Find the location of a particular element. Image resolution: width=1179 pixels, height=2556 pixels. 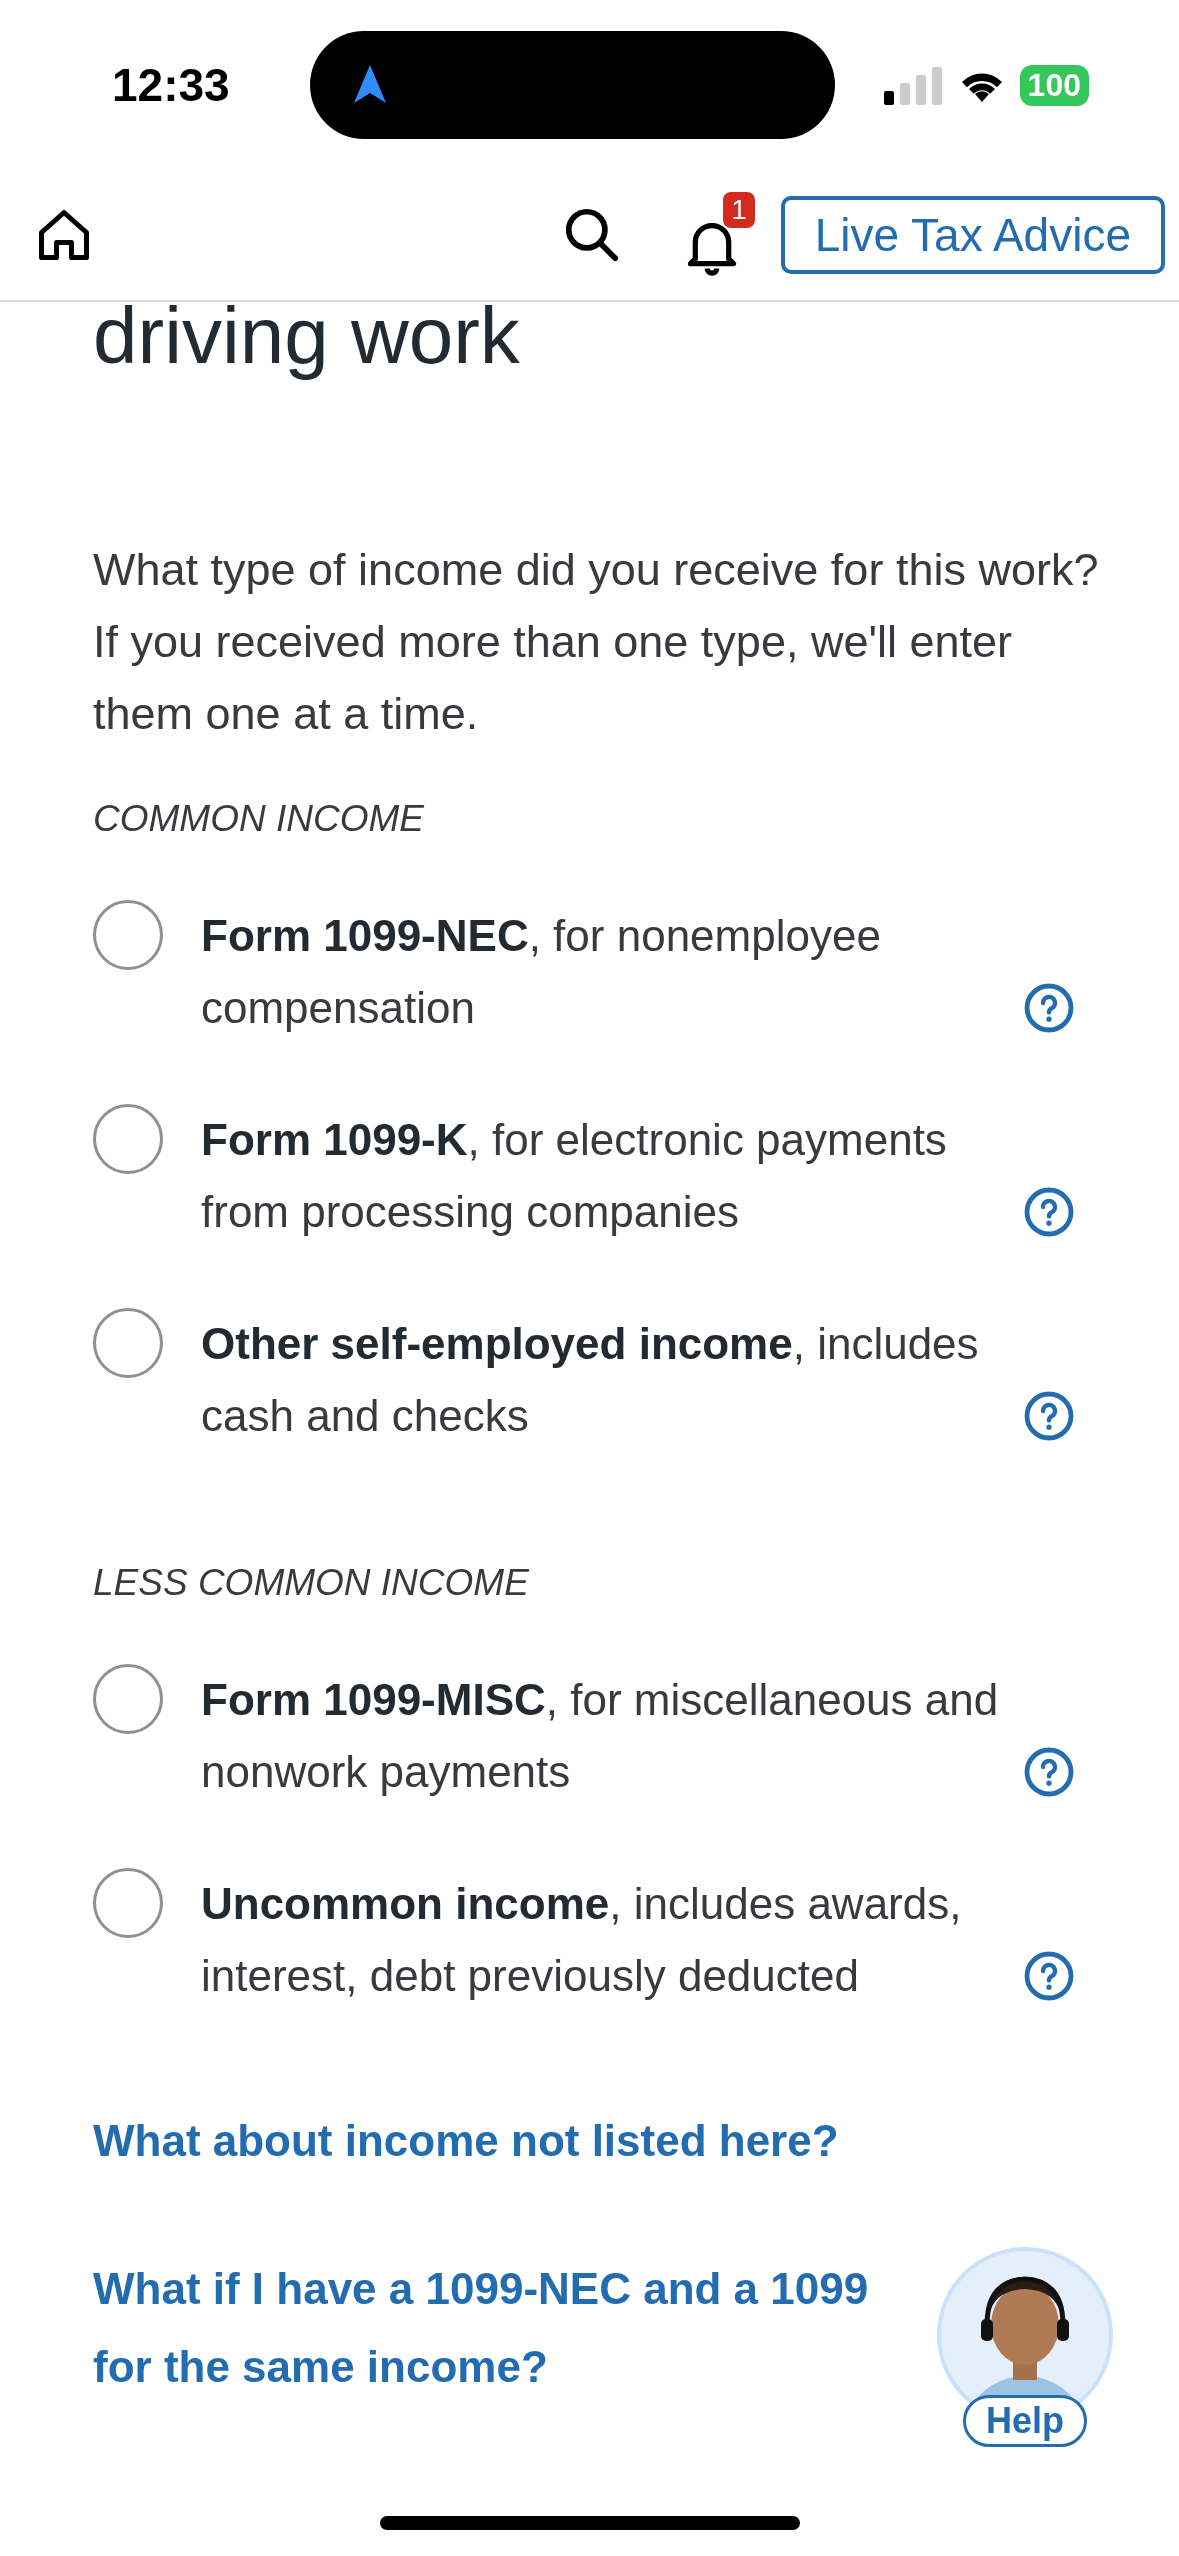

notification-badge: 1 is located at coordinates (739, 210).